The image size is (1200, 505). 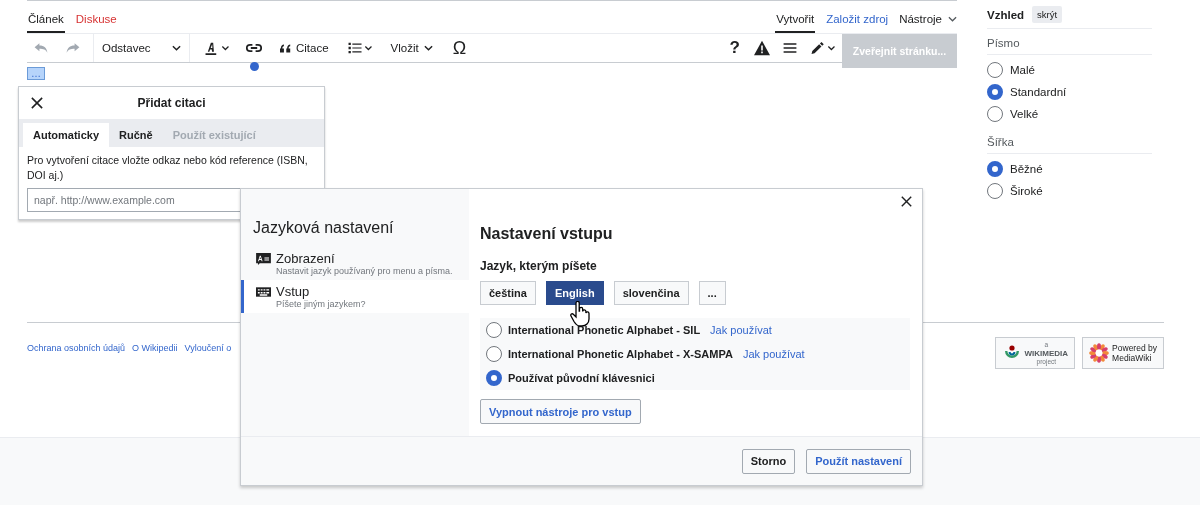 What do you see at coordinates (734, 48) in the screenshot?
I see `help-button: ?` at bounding box center [734, 48].